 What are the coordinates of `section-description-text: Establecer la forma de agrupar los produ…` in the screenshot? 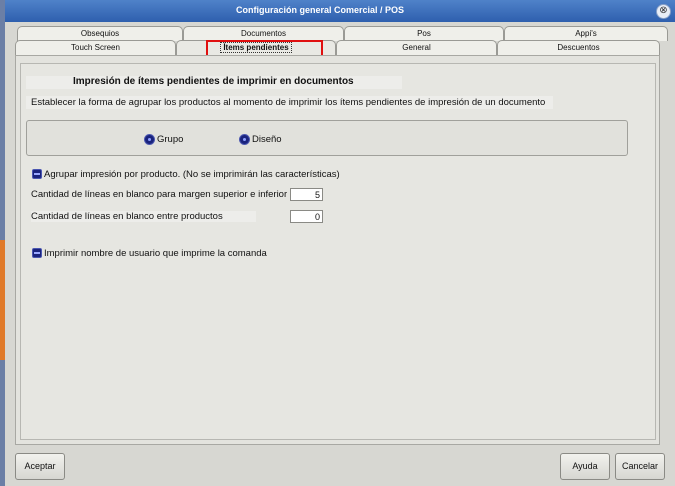 It's located at (288, 102).